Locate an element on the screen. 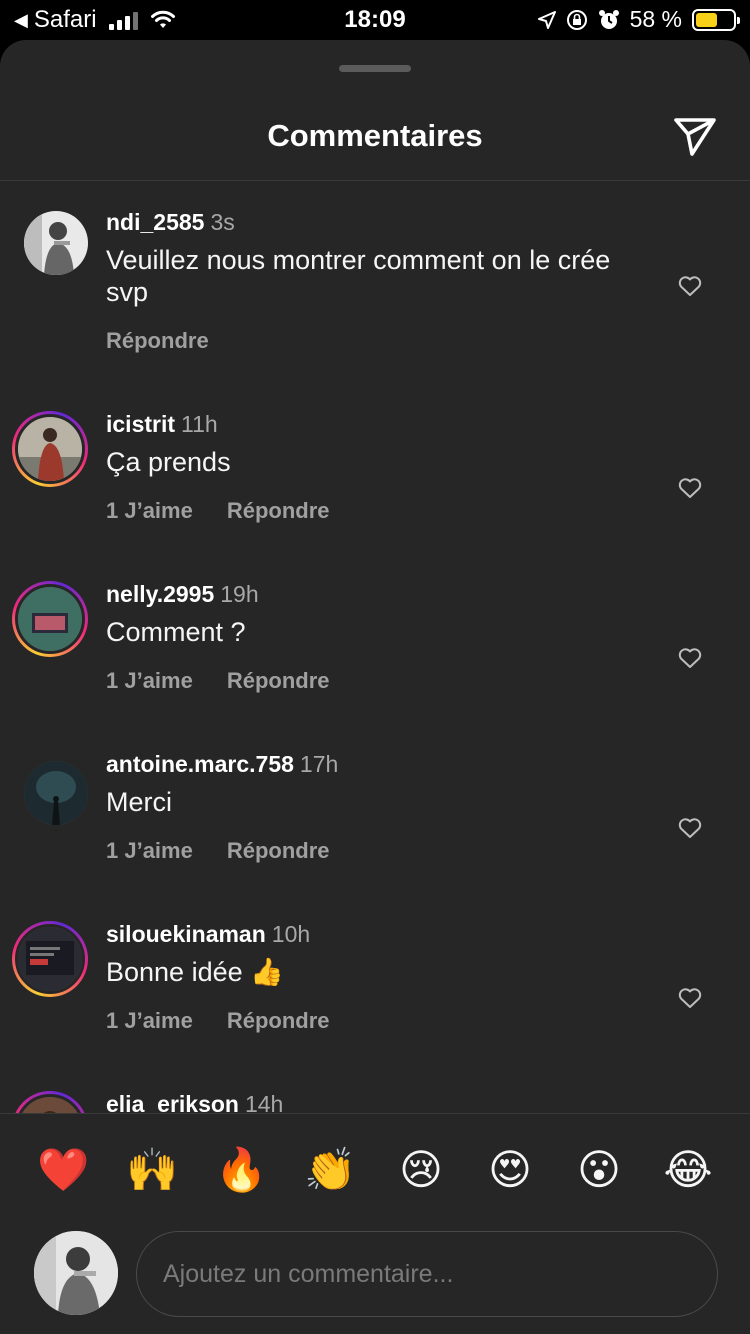 The image size is (750, 1334). status-right: 58 % is located at coordinates (638, 19).